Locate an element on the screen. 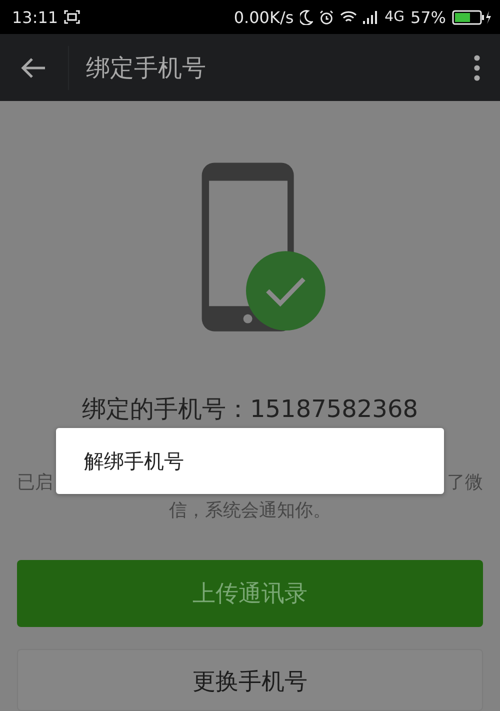 This screenshot has height=711, width=500. alarm-icon is located at coordinates (326, 17).